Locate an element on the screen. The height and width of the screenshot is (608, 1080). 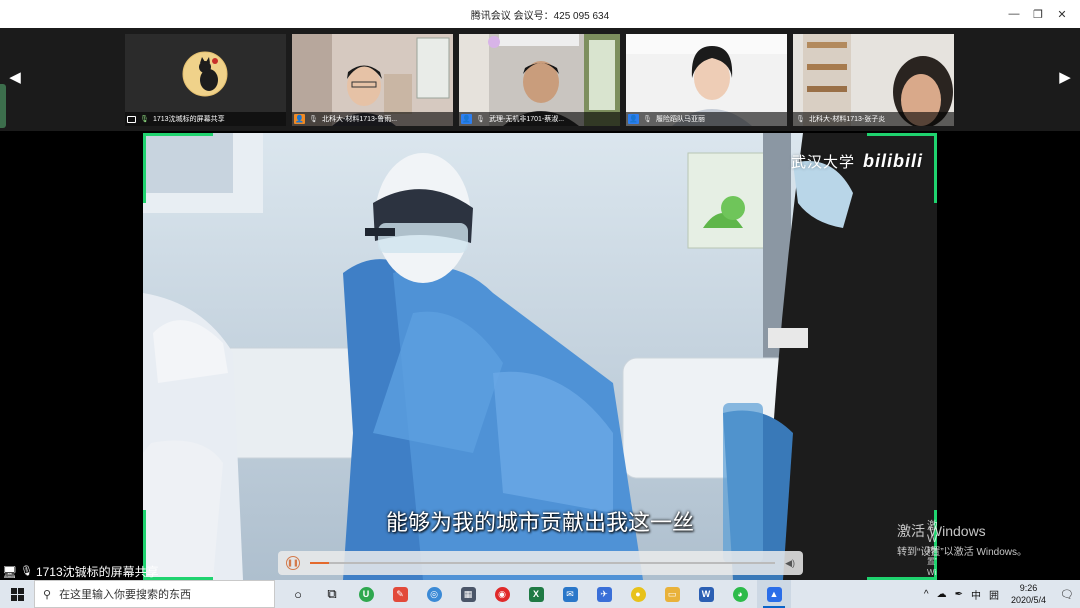
playback-bar: ❚❚ ◀) is located at coordinates (540, 563).